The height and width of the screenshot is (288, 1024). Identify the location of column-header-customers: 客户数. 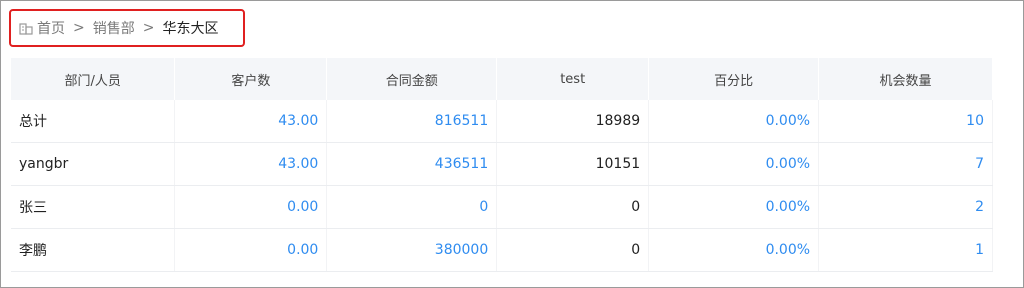
(251, 79).